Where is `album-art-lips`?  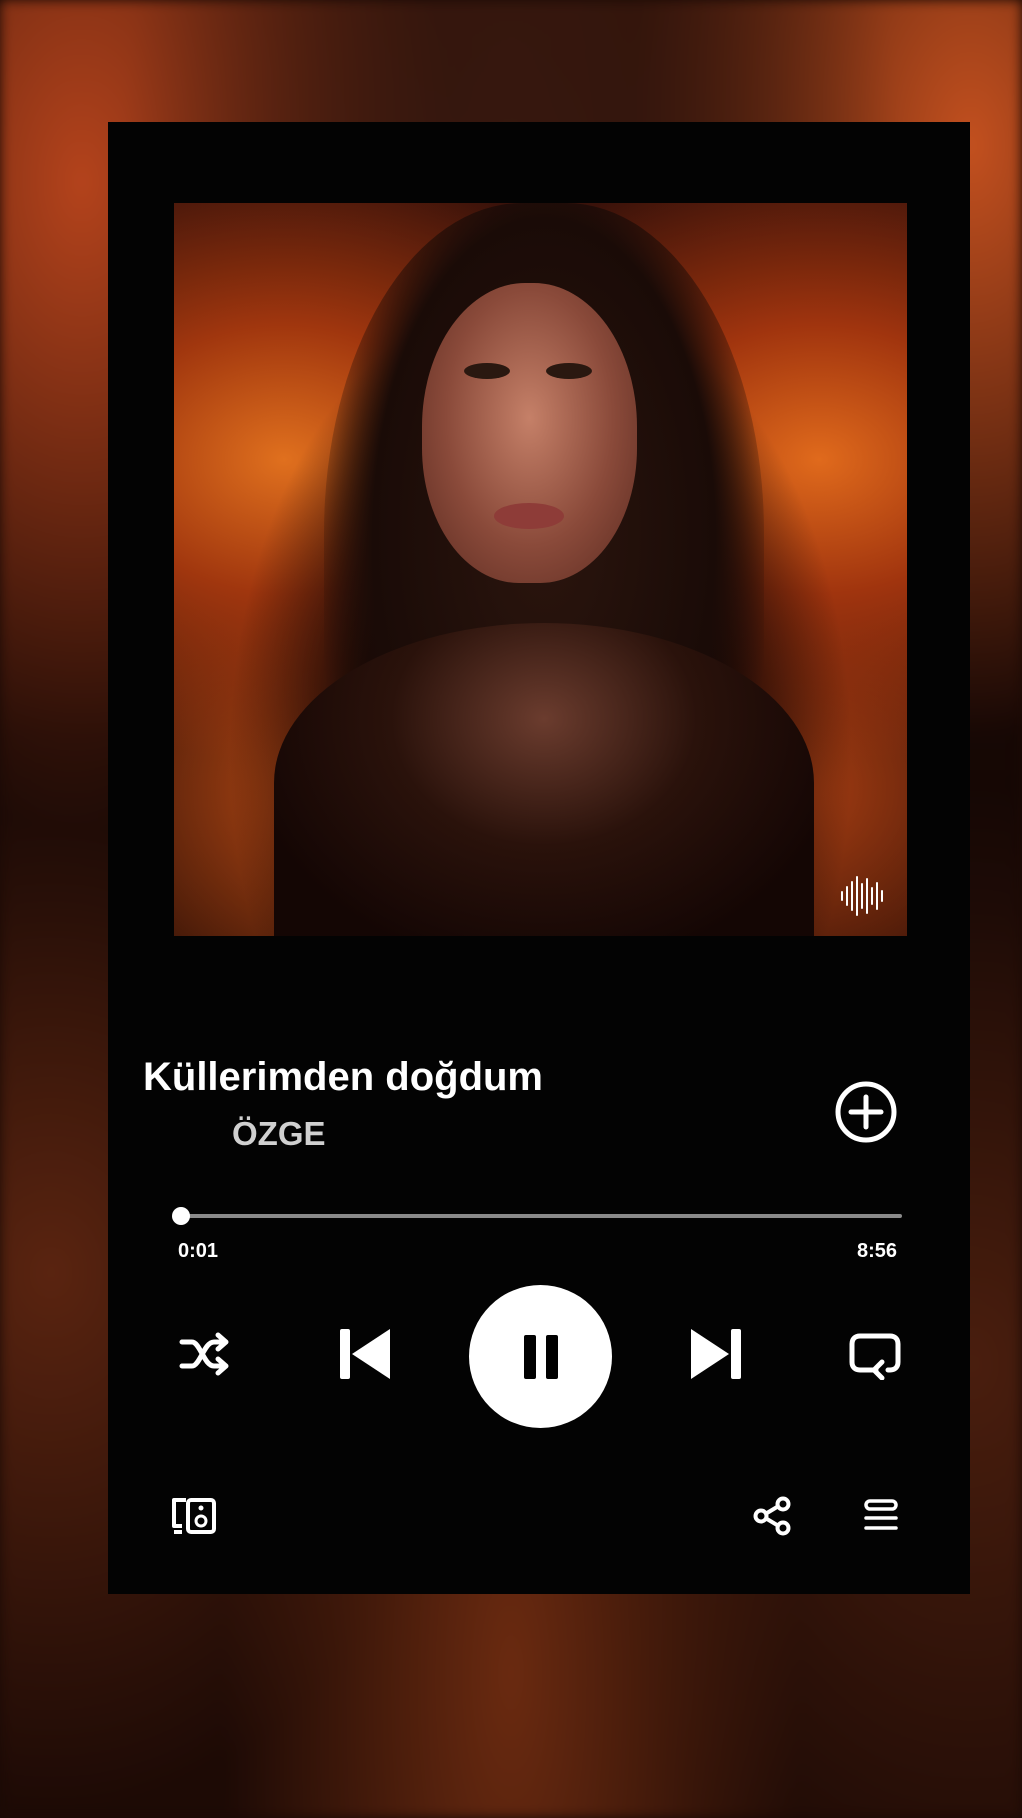 album-art-lips is located at coordinates (529, 516).